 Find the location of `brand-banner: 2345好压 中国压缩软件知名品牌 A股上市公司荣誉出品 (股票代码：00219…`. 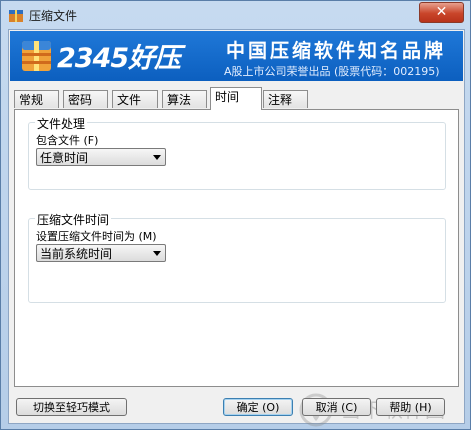

brand-banner: 2345好压 中国压缩软件知名品牌 A股上市公司荣誉出品 (股票代码：00219… is located at coordinates (236, 56).